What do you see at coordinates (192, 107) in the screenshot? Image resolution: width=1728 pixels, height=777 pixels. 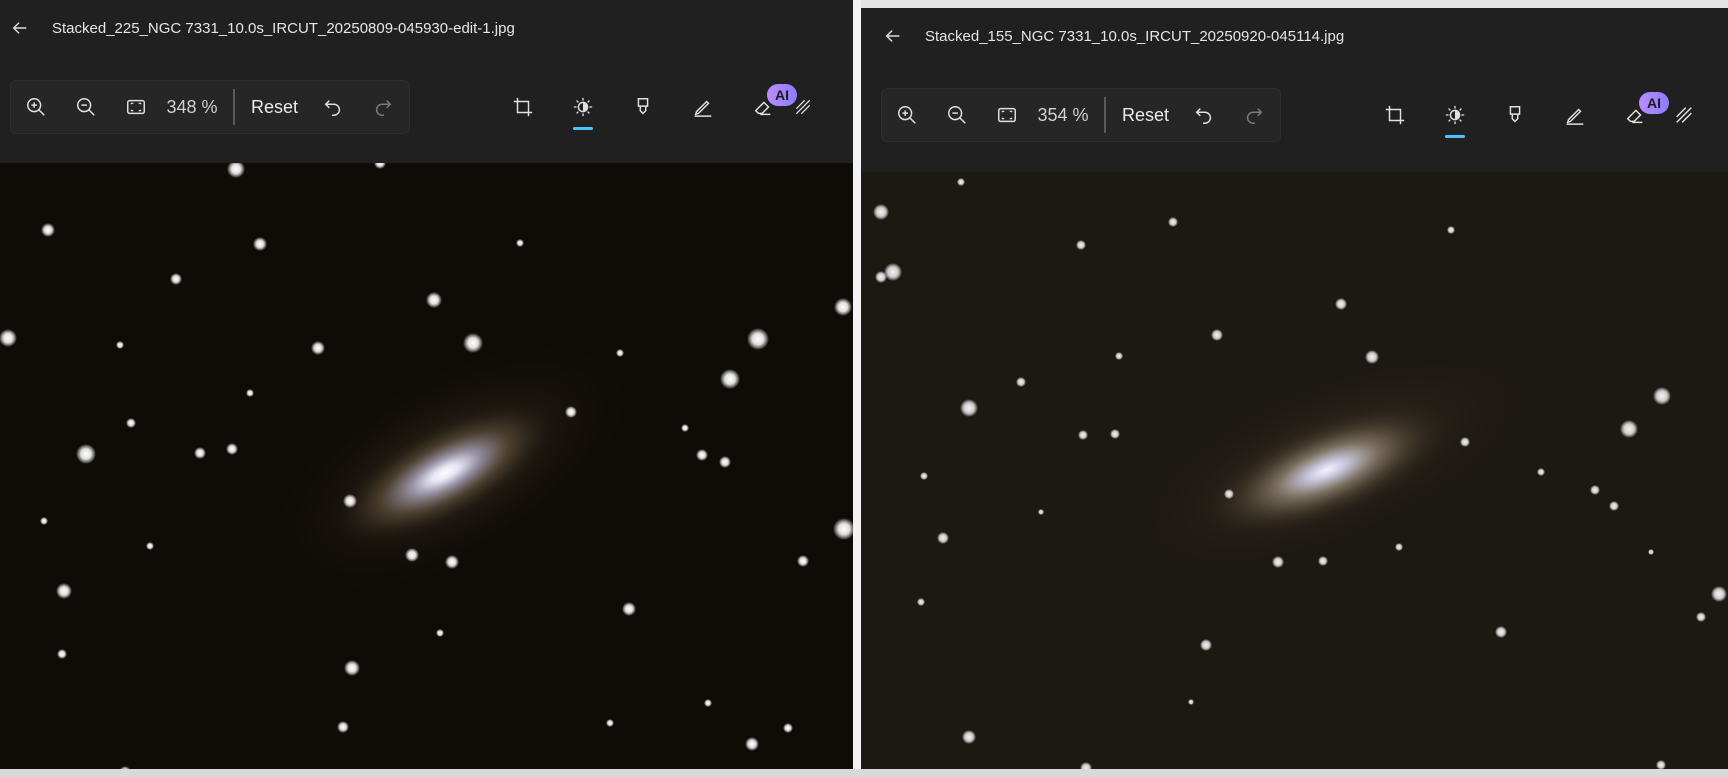 I see `zoom-level: 348 %` at bounding box center [192, 107].